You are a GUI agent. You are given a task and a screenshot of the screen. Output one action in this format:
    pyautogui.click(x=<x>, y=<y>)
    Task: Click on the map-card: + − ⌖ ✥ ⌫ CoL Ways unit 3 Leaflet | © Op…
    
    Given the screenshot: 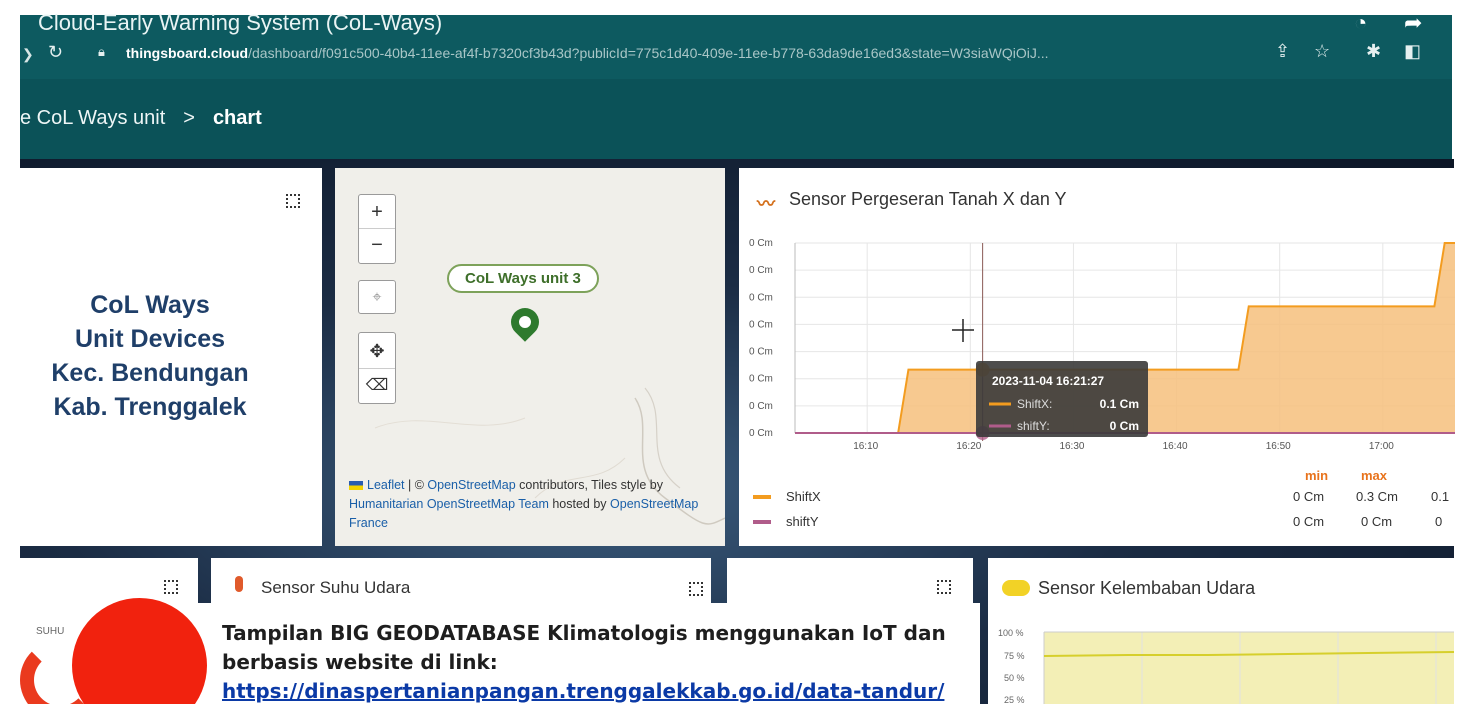 What is the action you would take?
    pyautogui.click(x=530, y=357)
    